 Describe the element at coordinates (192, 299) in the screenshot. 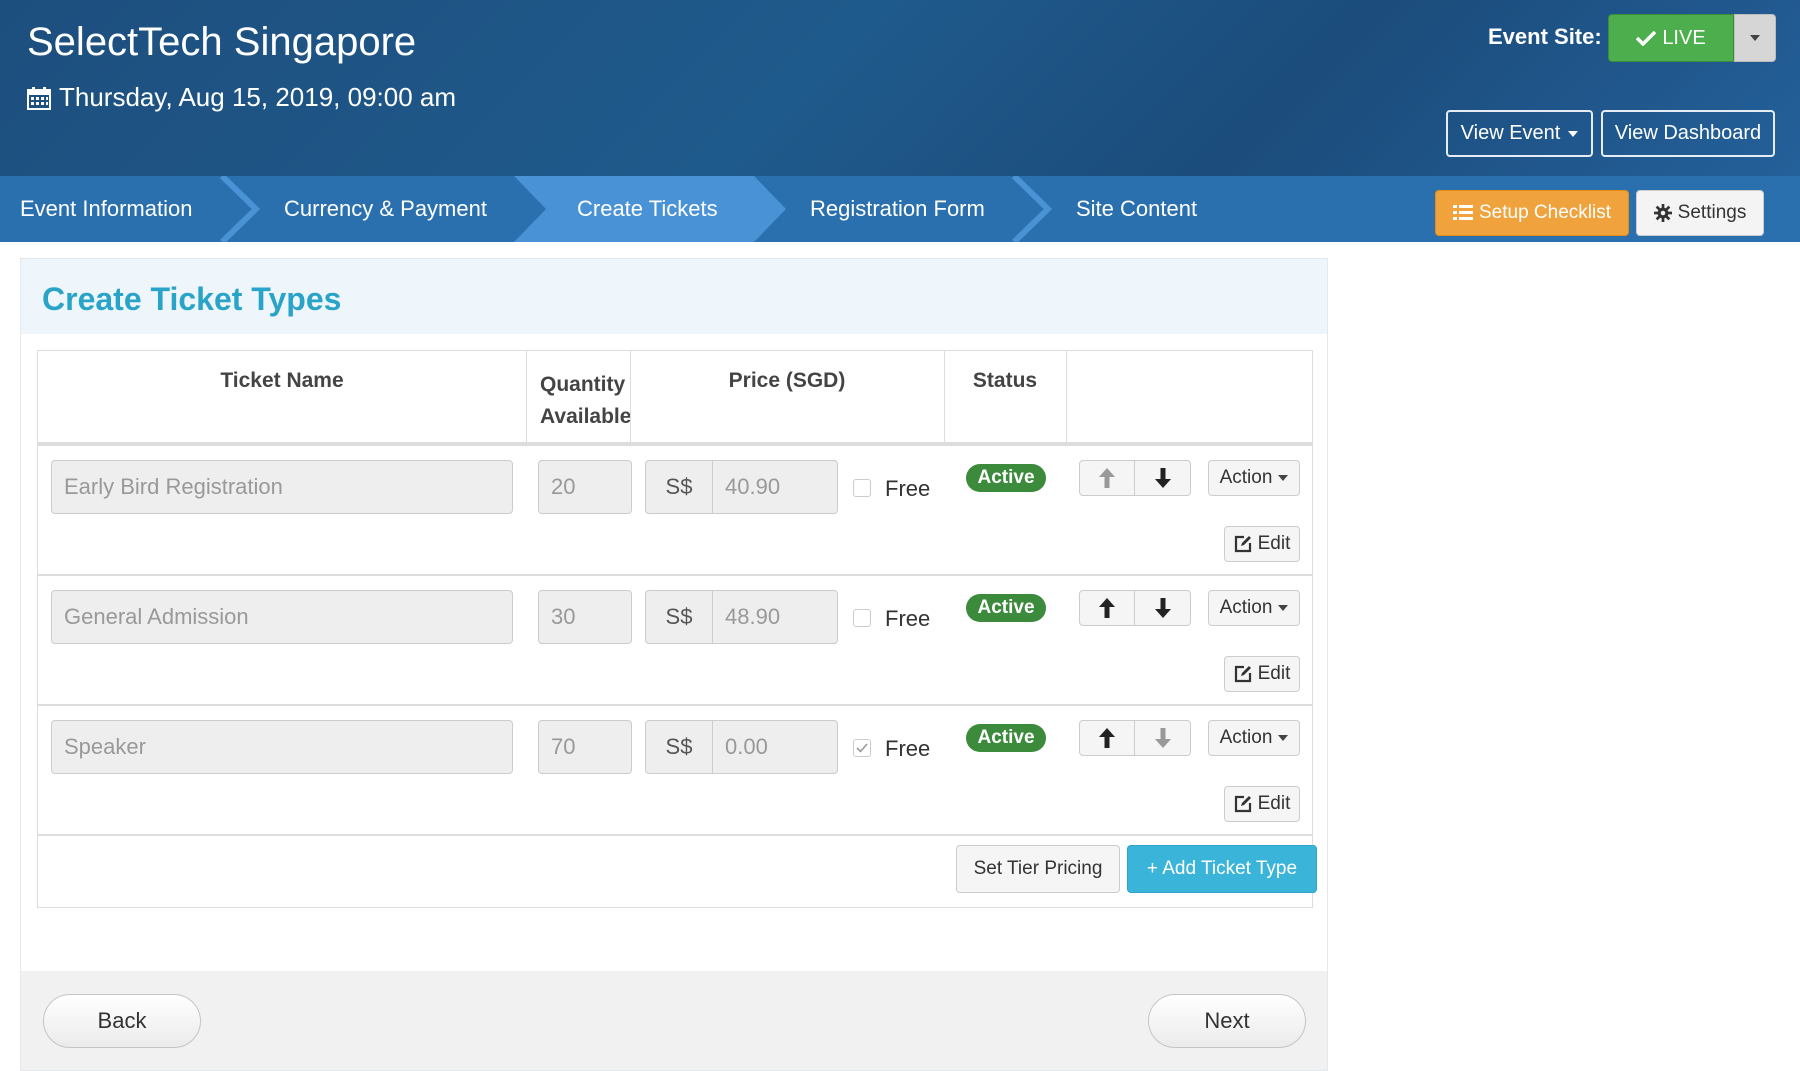

I see `panel-title: Create Ticket Types` at that location.